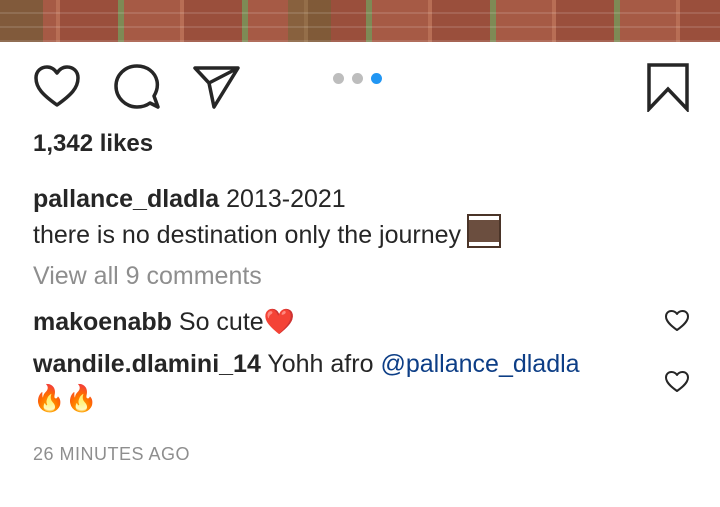 The width and height of the screenshot is (720, 507). Describe the element at coordinates (147, 276) in the screenshot. I see `view-all-comments-link: View all 9 comments` at that location.